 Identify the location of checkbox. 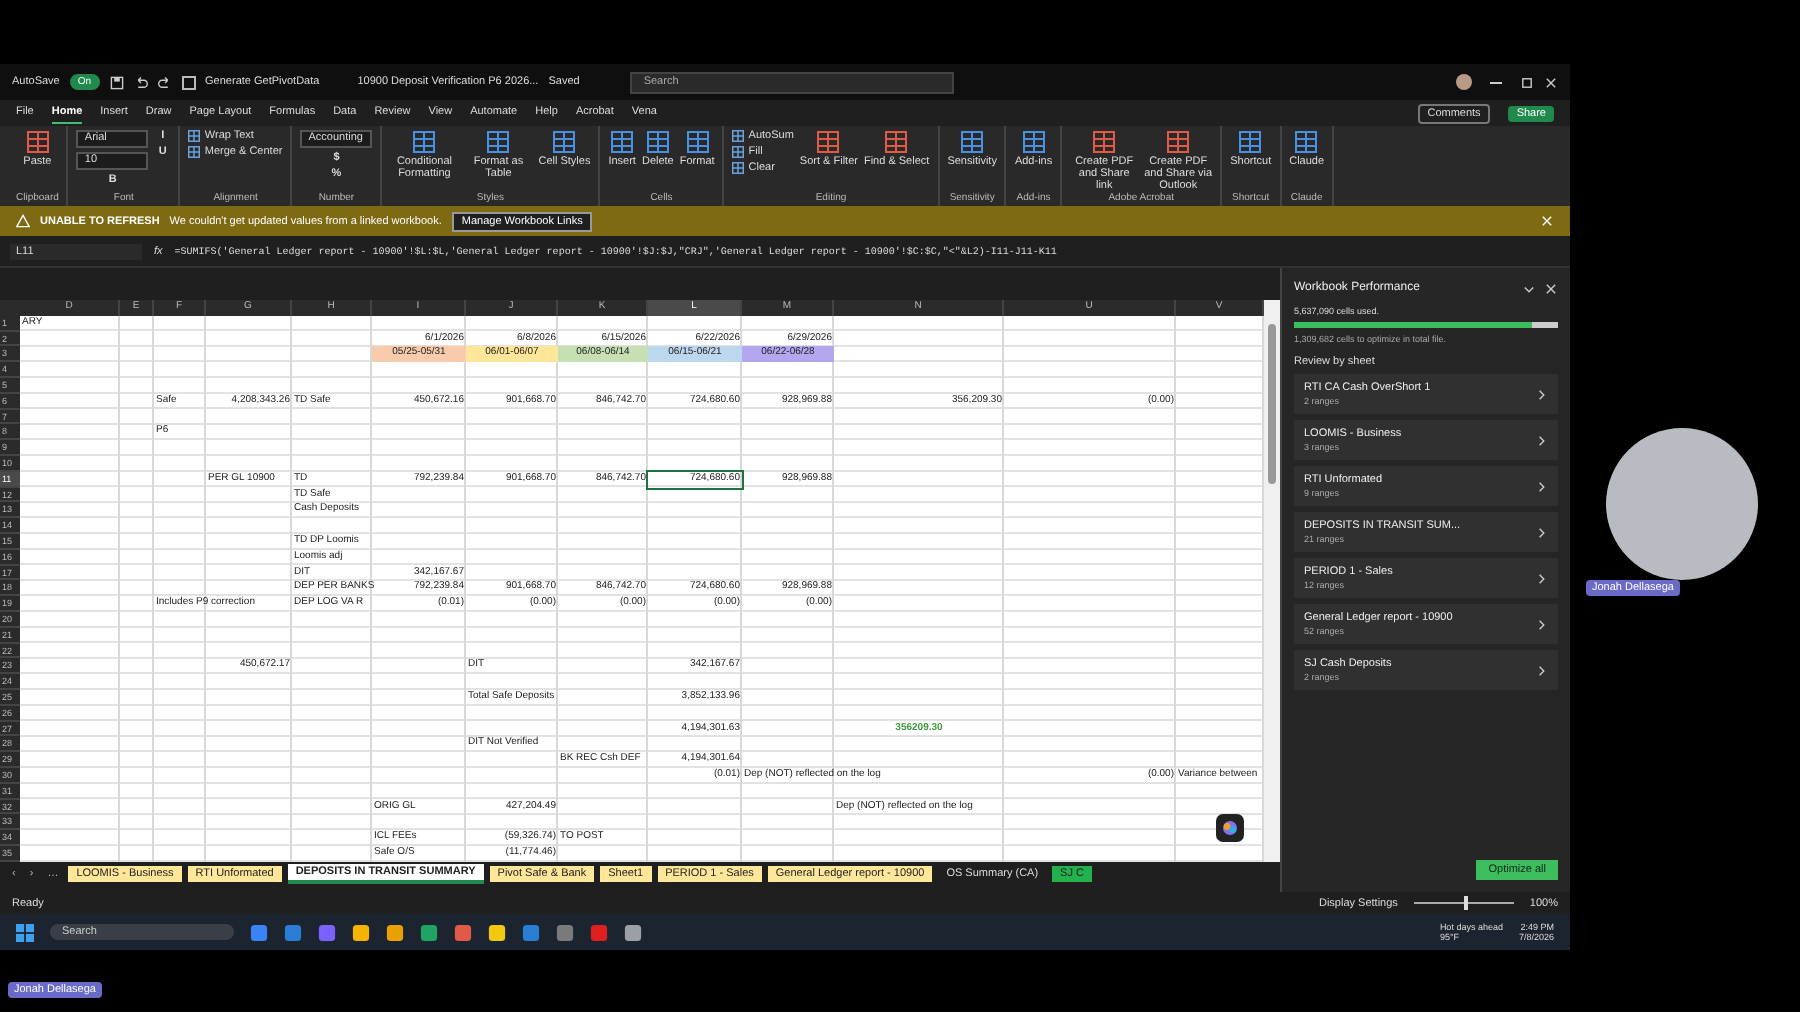
(188, 82).